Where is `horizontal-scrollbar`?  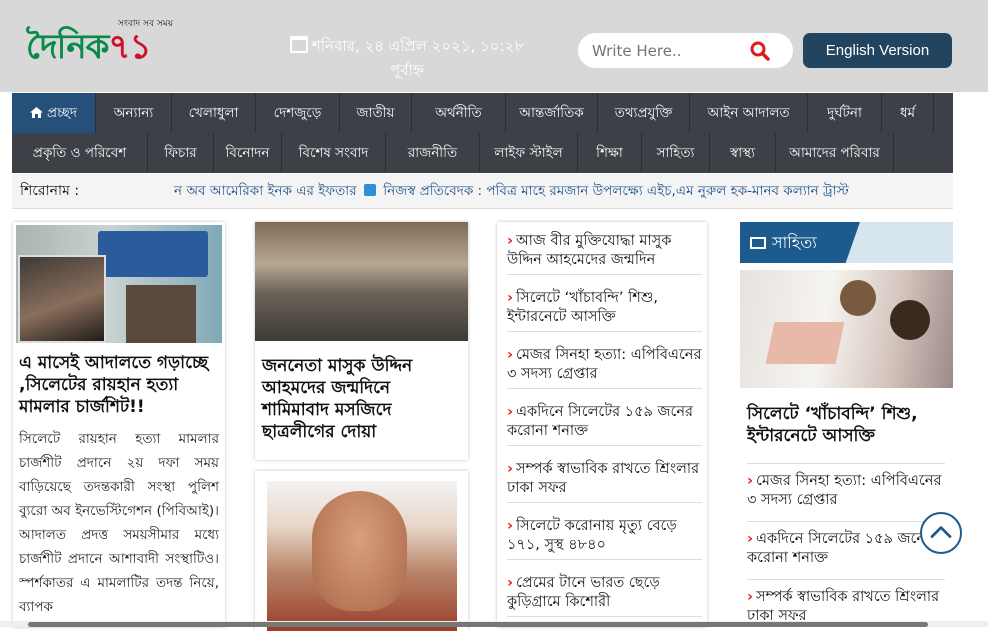 horizontal-scrollbar is located at coordinates (494, 624).